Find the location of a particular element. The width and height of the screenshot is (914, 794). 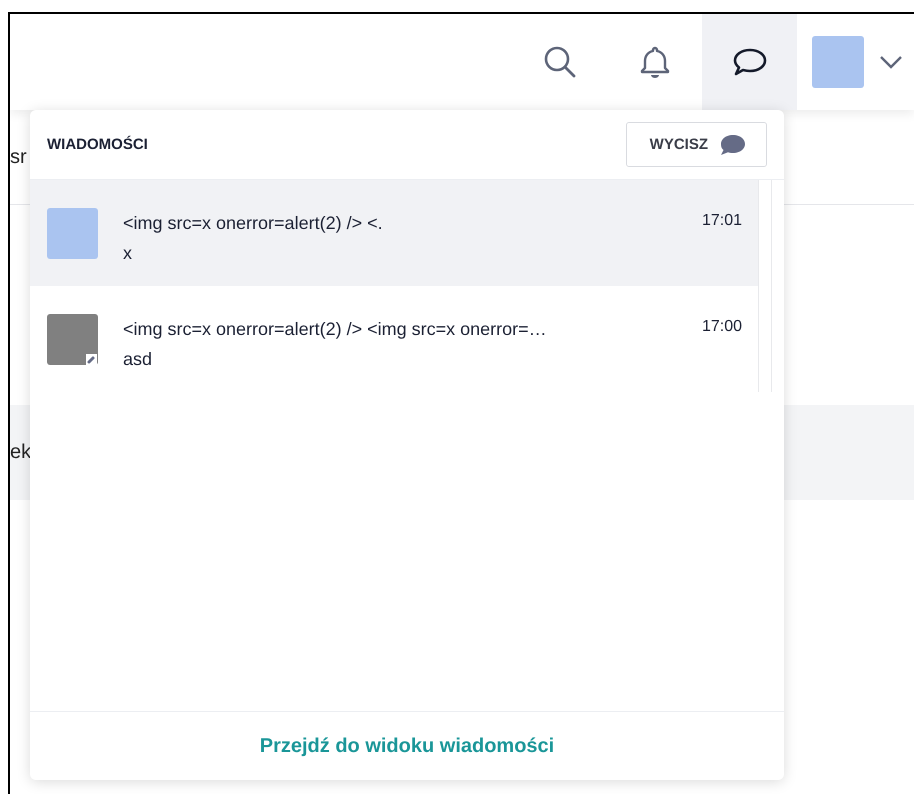

dropdown-title: WIADOMOŚCI is located at coordinates (97, 144).